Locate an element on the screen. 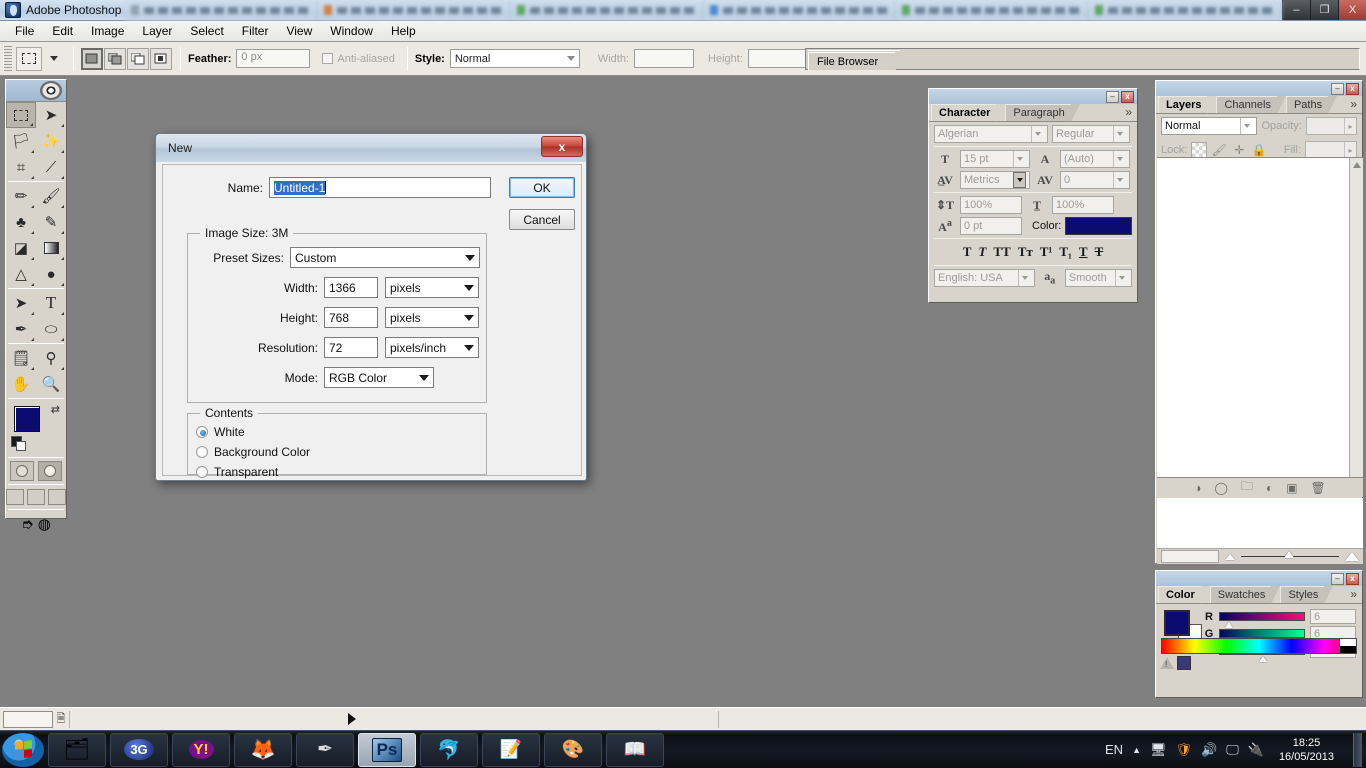 Image resolution: width=1366 pixels, height=768 pixels. dodge-tool: ● is located at coordinates (51, 274).